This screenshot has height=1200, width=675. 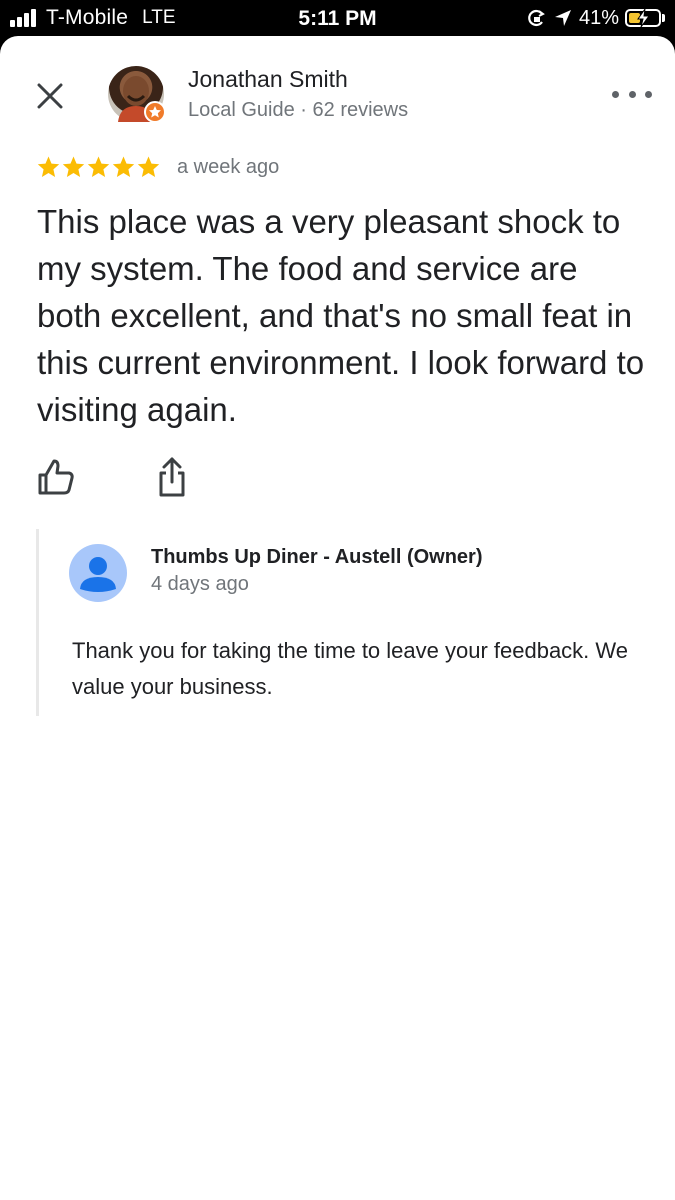 I want to click on like-button, so click(x=56, y=477).